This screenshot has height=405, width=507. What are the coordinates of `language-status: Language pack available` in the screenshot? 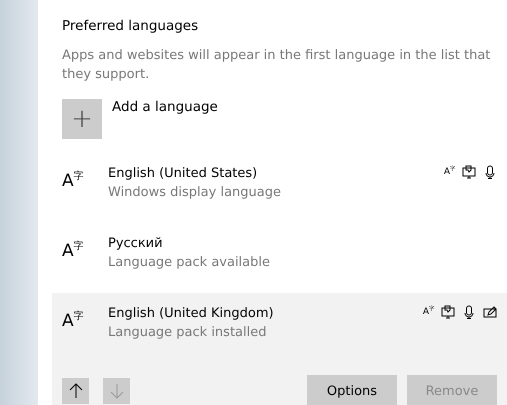 It's located at (189, 263).